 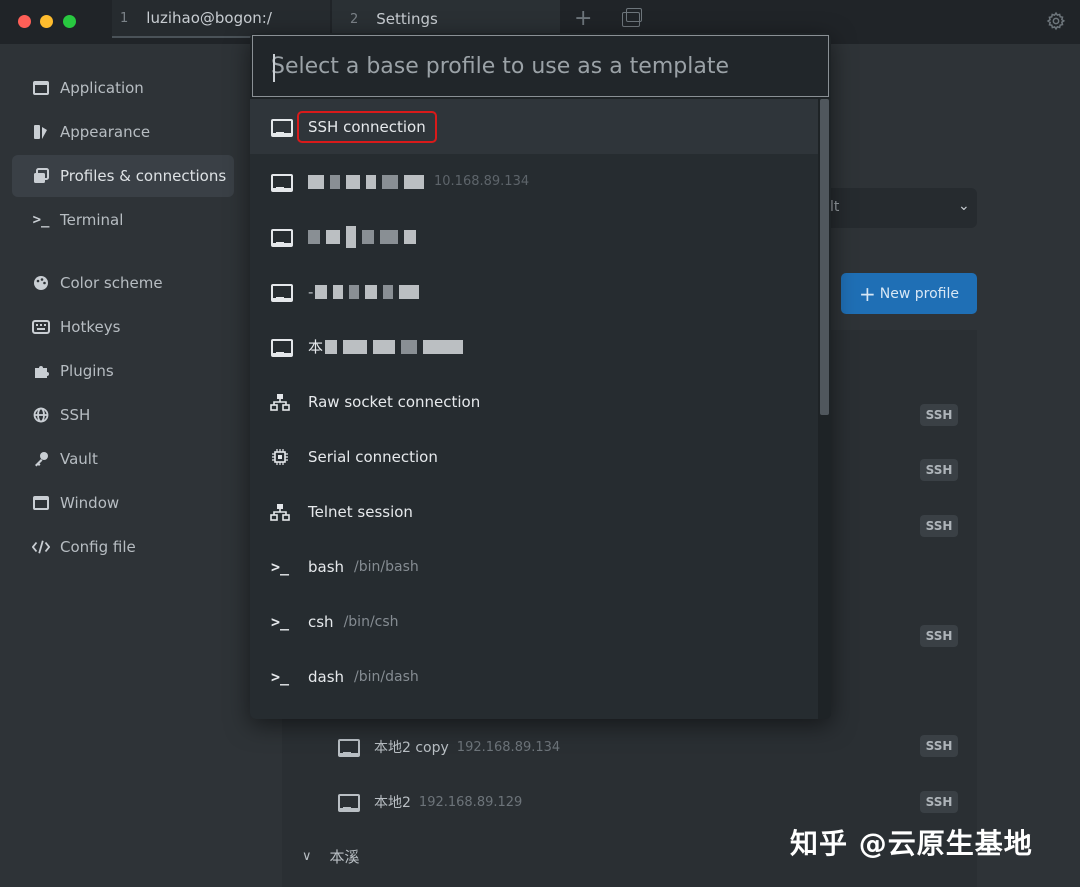 What do you see at coordinates (394, 401) in the screenshot?
I see `option-label: Raw socket connection` at bounding box center [394, 401].